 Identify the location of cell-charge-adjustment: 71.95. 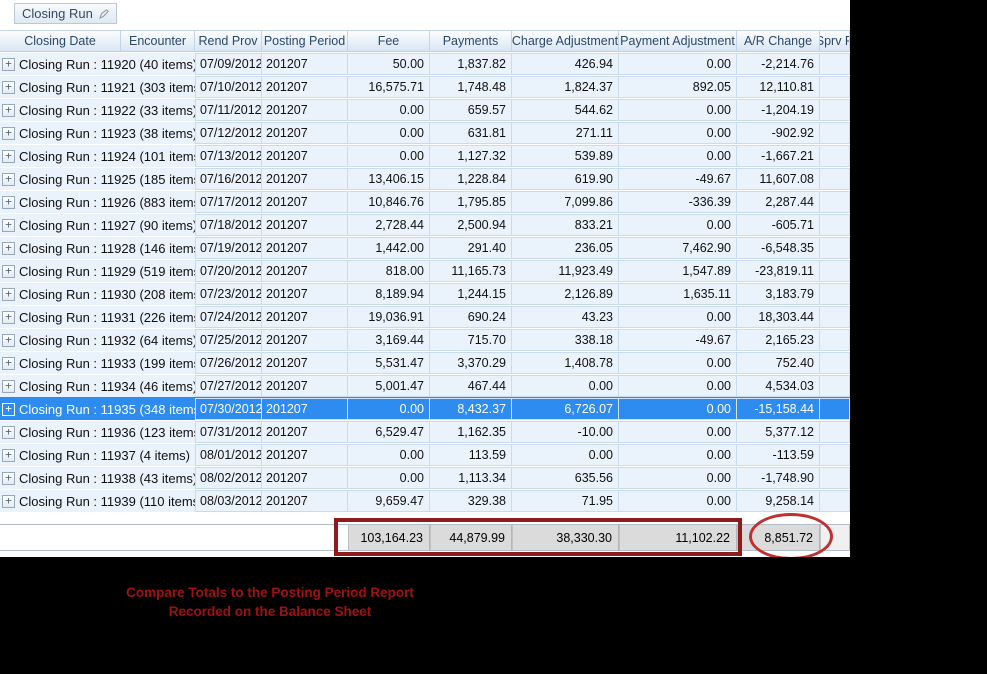
(565, 501).